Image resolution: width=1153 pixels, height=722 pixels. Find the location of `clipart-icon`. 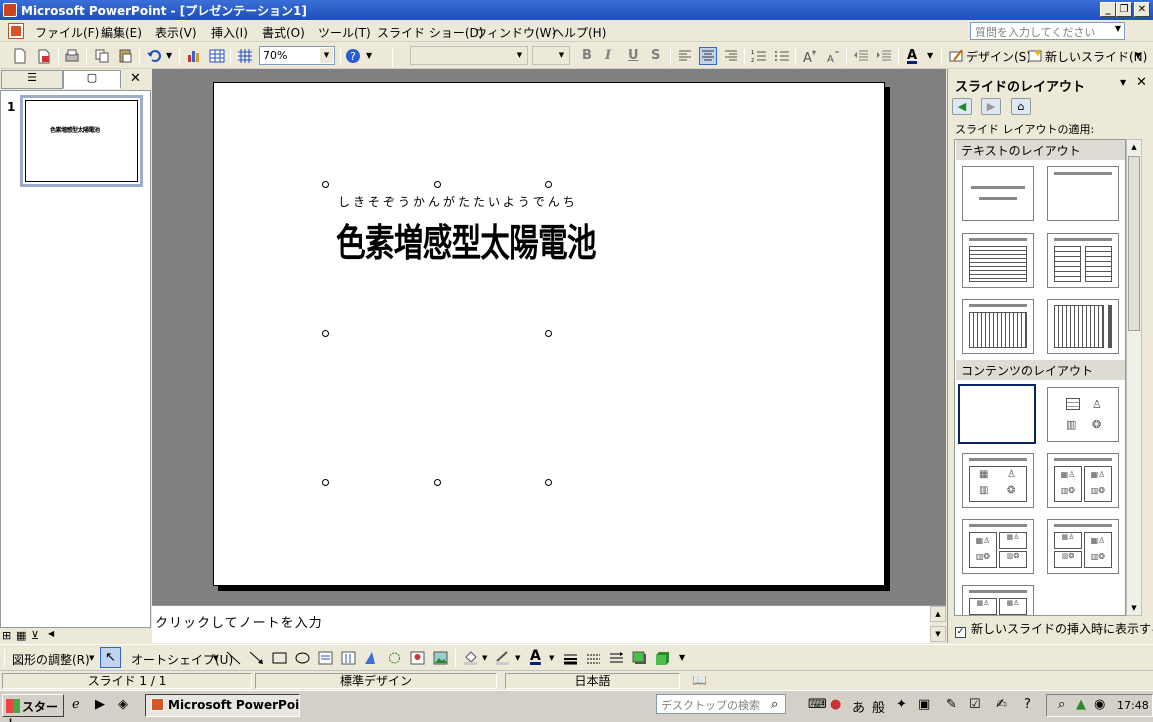

clipart-icon is located at coordinates (417, 658).